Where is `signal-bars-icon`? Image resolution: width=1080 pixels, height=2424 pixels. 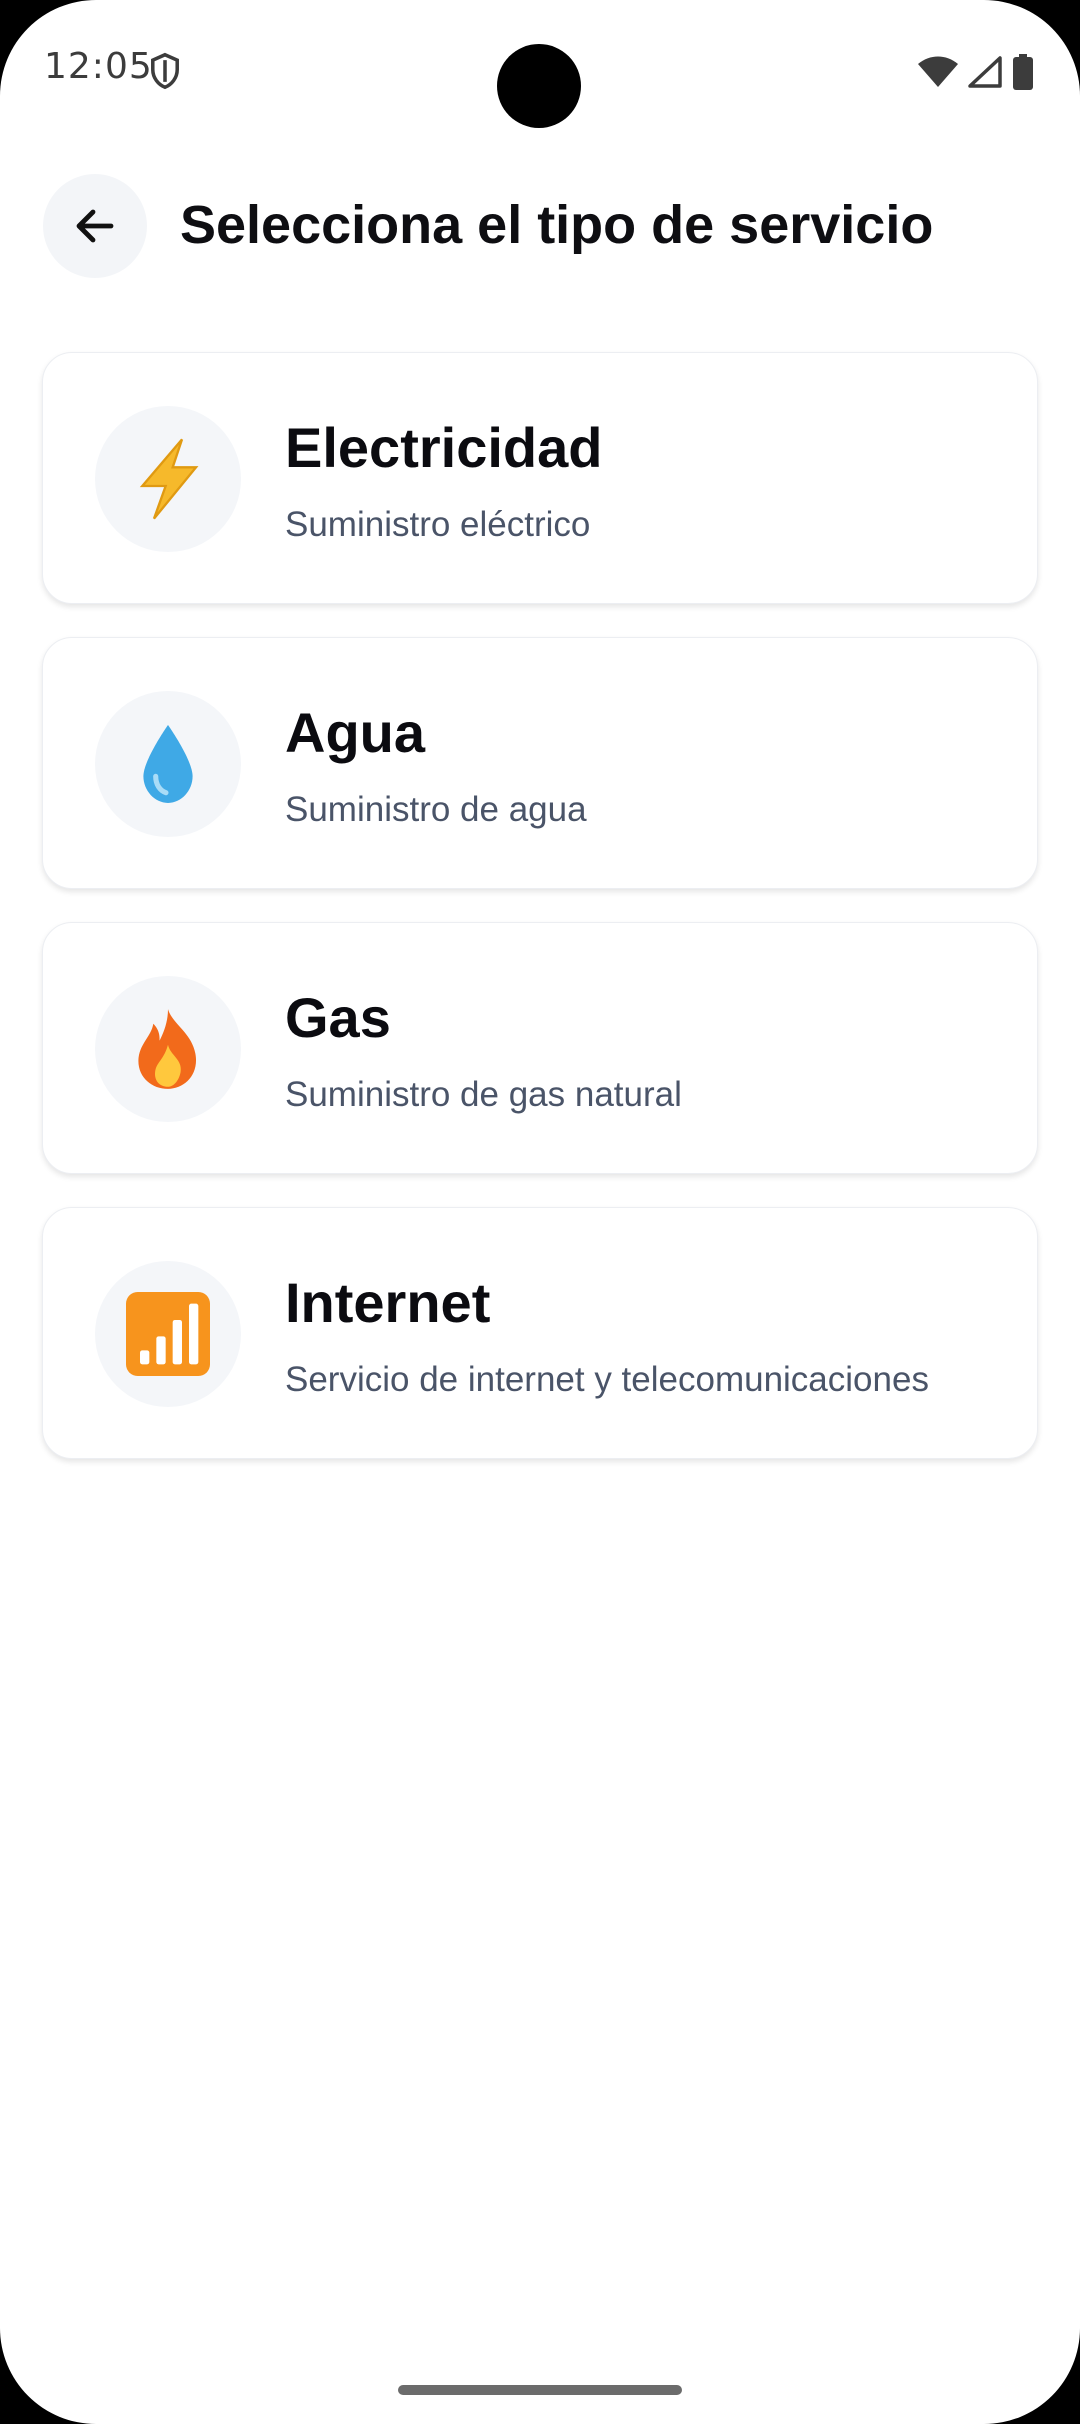 signal-bars-icon is located at coordinates (168, 1334).